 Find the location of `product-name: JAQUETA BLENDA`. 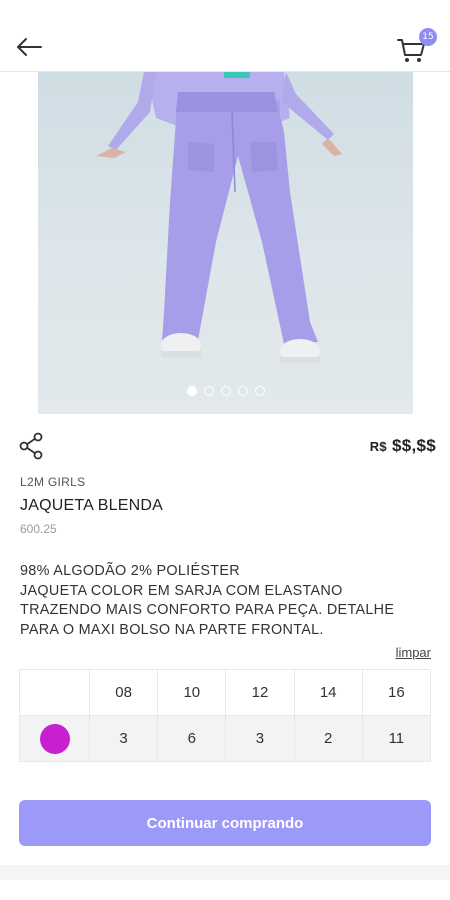

product-name: JAQUETA BLENDA is located at coordinates (91, 505).